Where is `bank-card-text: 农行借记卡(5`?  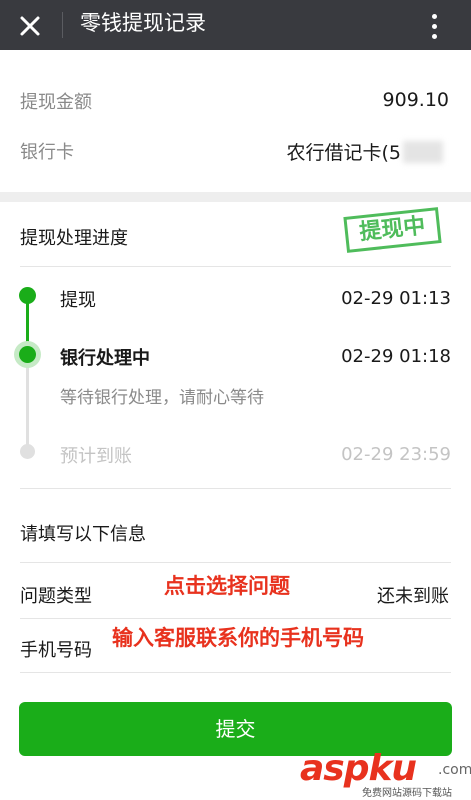
bank-card-text: 农行借记卡(5 is located at coordinates (343, 153).